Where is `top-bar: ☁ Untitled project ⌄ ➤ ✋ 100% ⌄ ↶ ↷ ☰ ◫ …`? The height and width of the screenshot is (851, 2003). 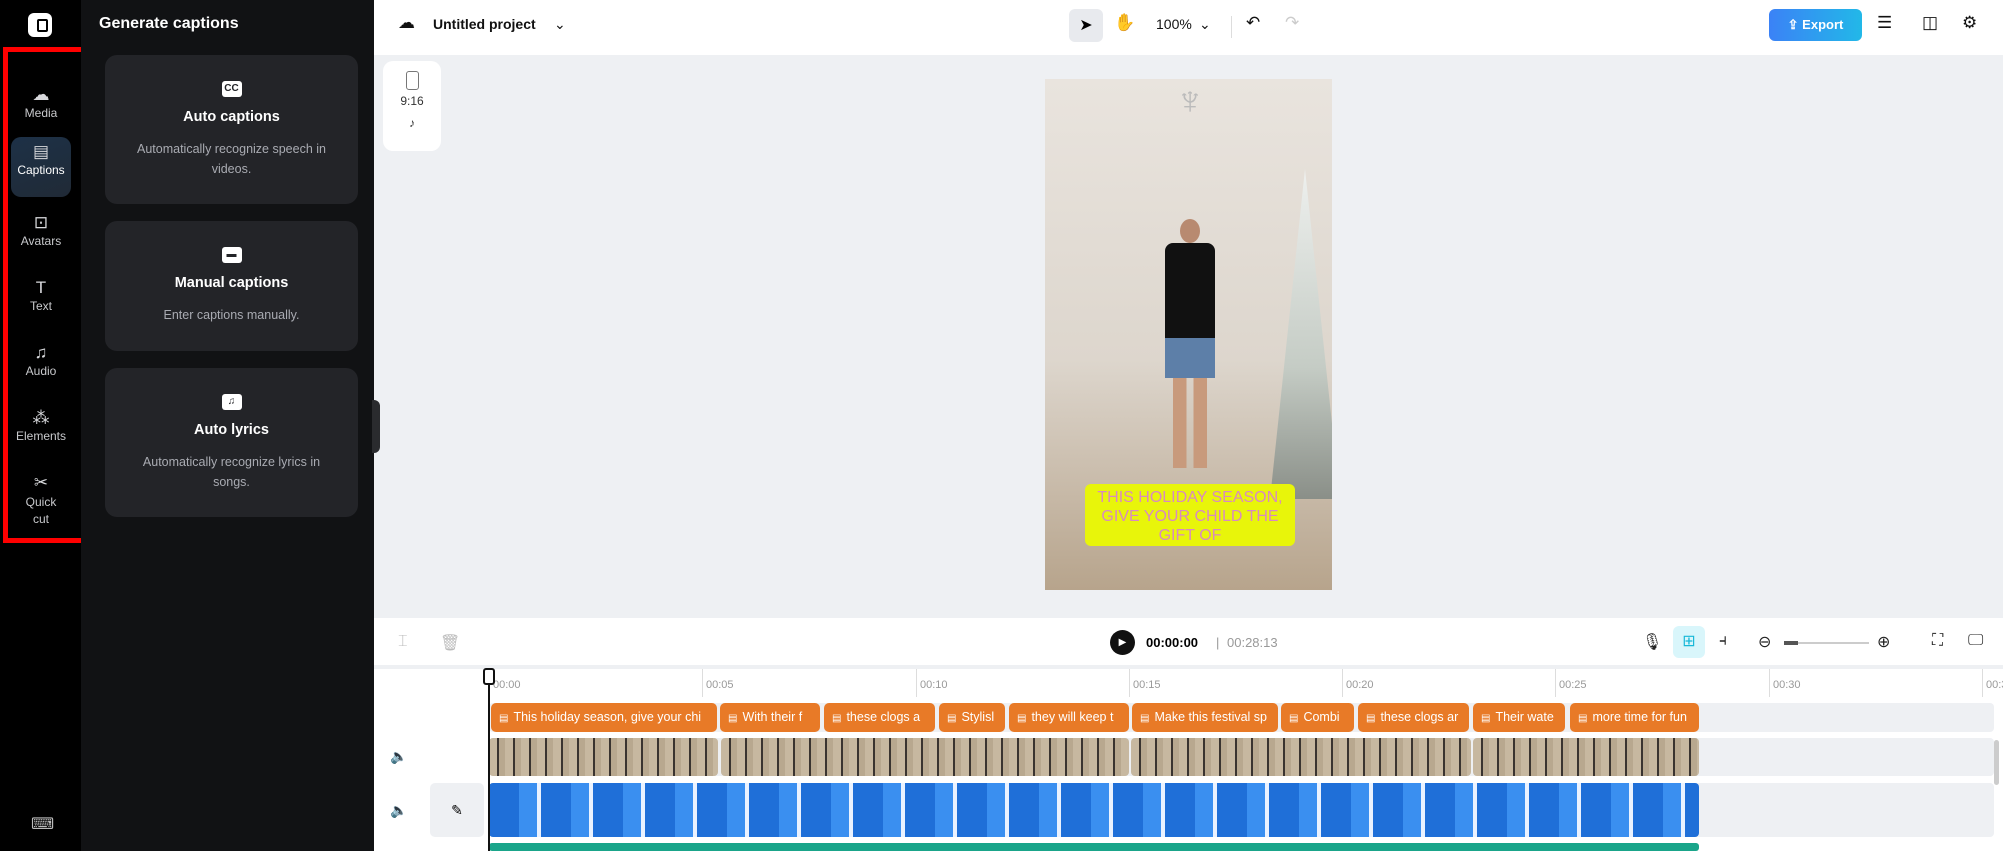
top-bar: ☁ Untitled project ⌄ ➤ ✋ 100% ⌄ ↶ ↷ ☰ ◫ … is located at coordinates (1188, 27).